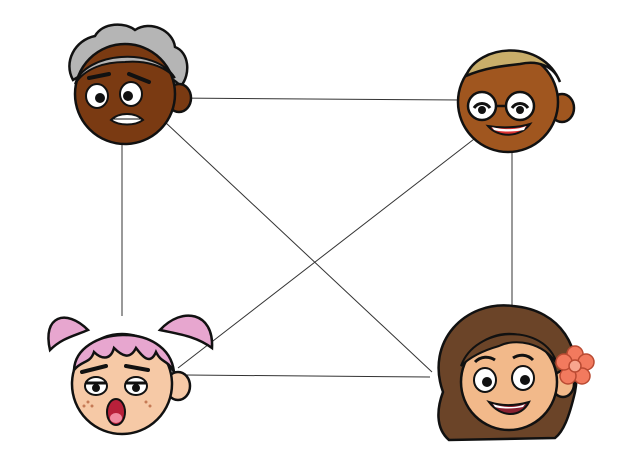  I want to click on glasses-boy-face-icon, so click(516, 101).